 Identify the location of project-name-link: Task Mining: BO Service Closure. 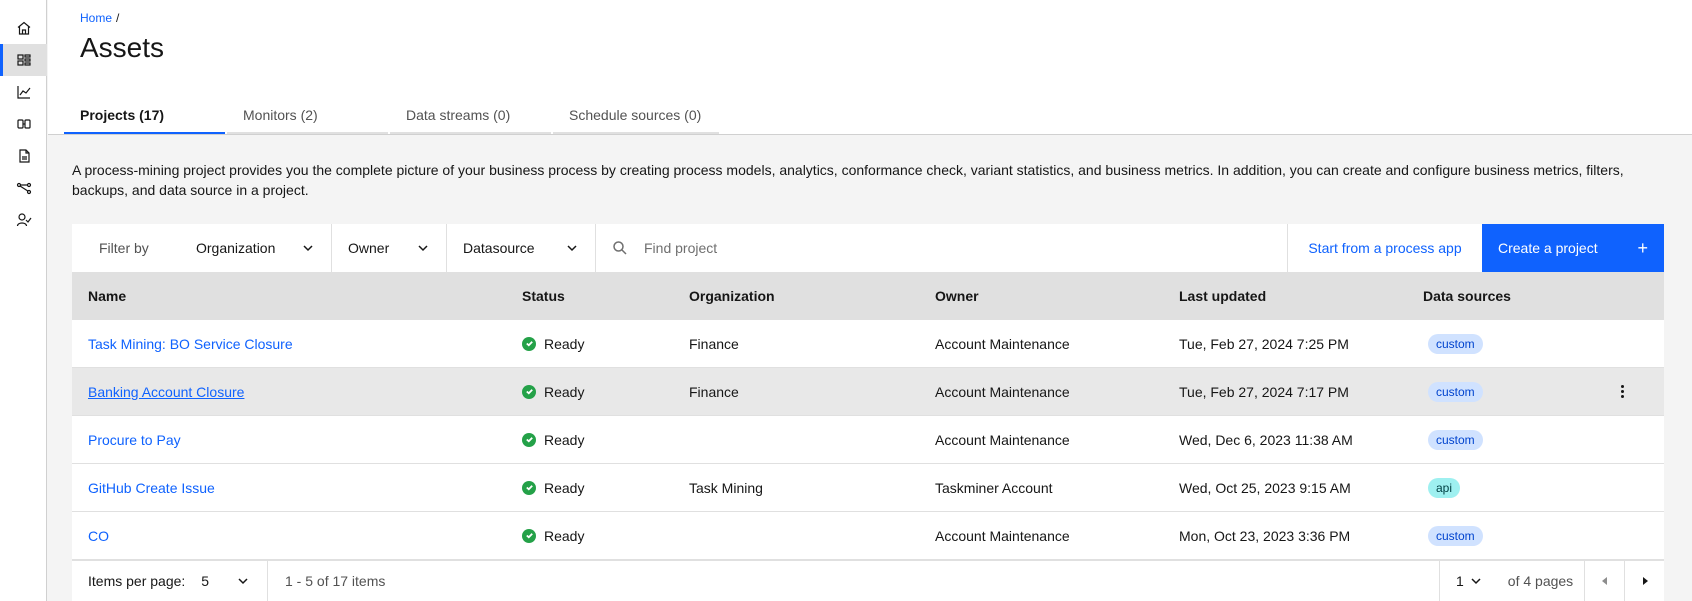
(190, 344).